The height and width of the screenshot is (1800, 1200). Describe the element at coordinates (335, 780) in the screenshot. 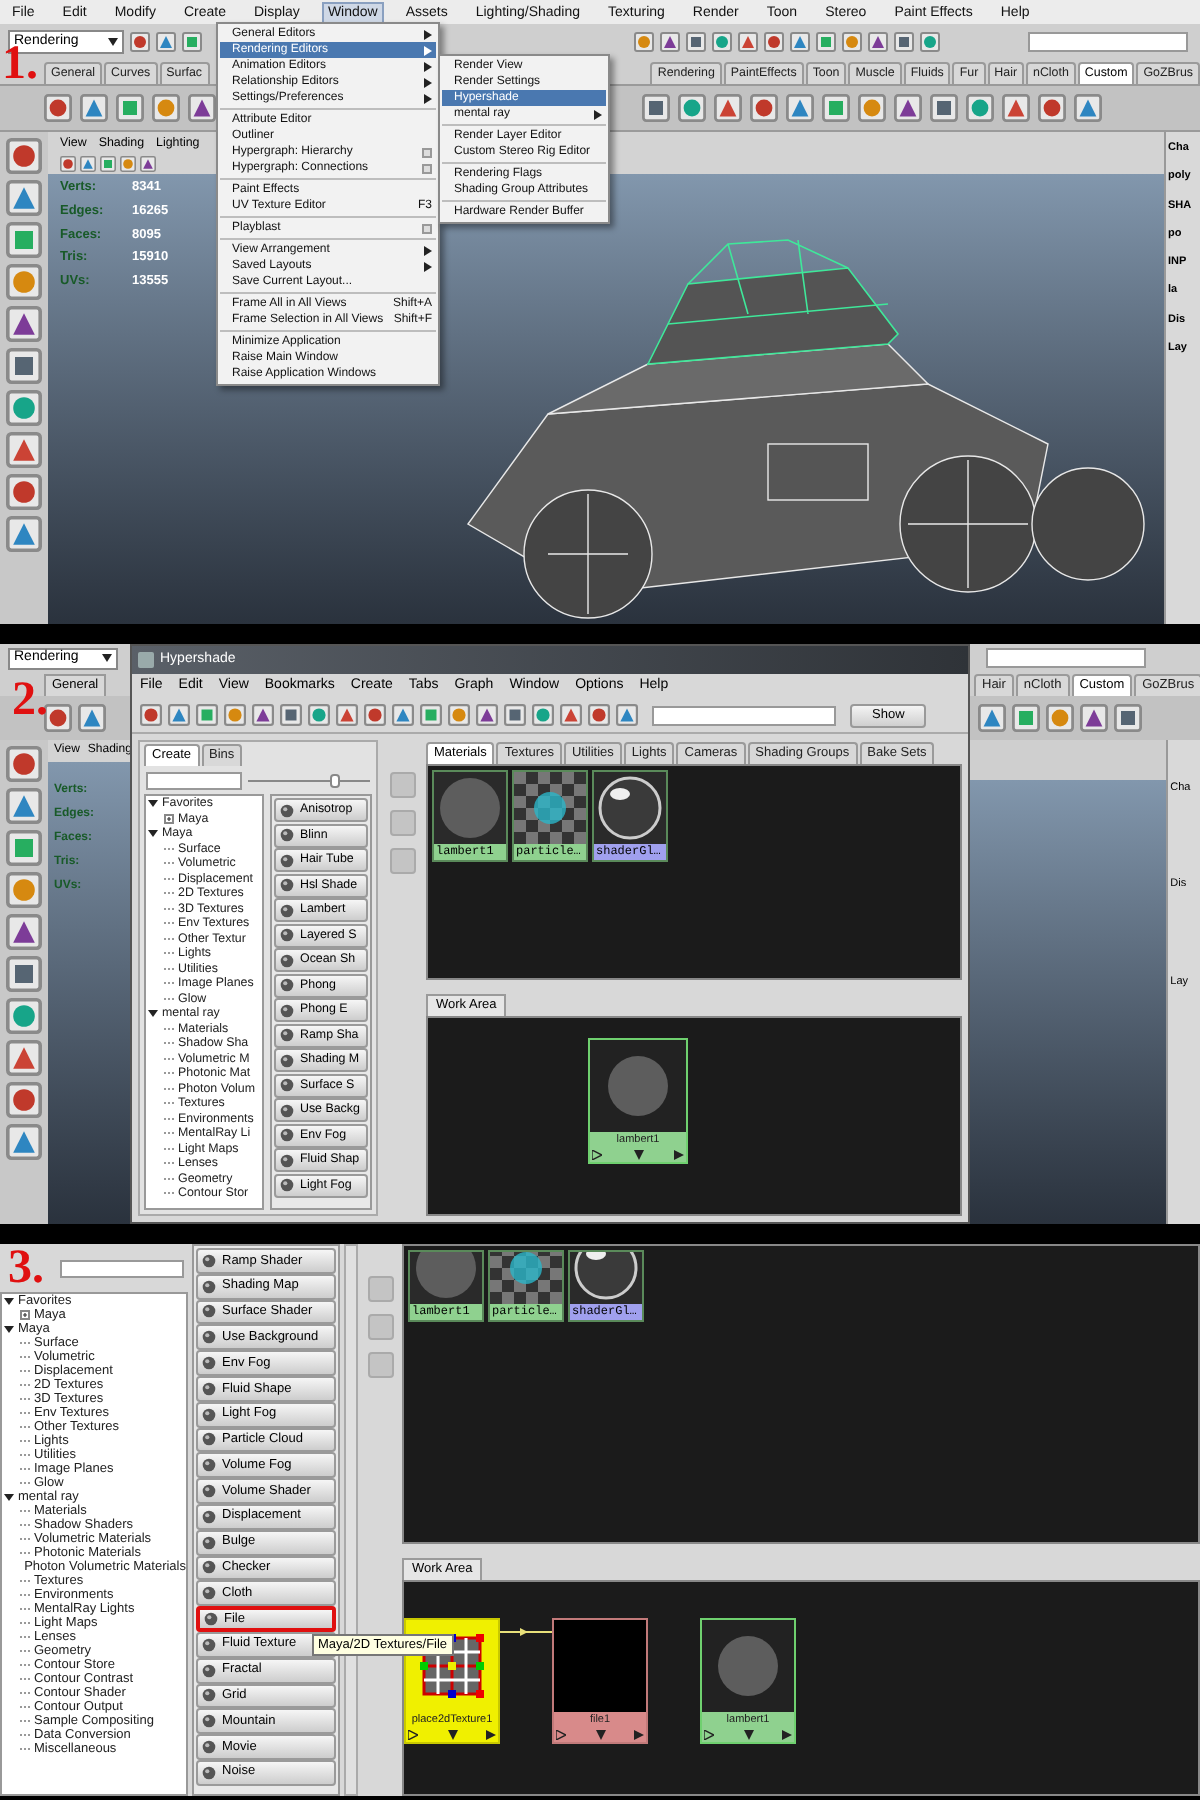

I see `slider-thumb` at that location.